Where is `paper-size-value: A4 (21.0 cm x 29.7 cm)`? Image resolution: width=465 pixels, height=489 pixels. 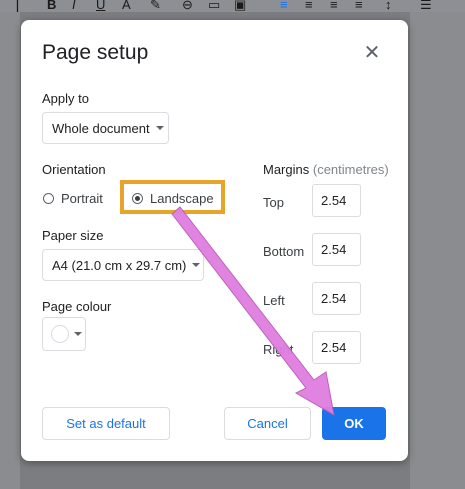 paper-size-value: A4 (21.0 cm x 29.7 cm) is located at coordinates (119, 265).